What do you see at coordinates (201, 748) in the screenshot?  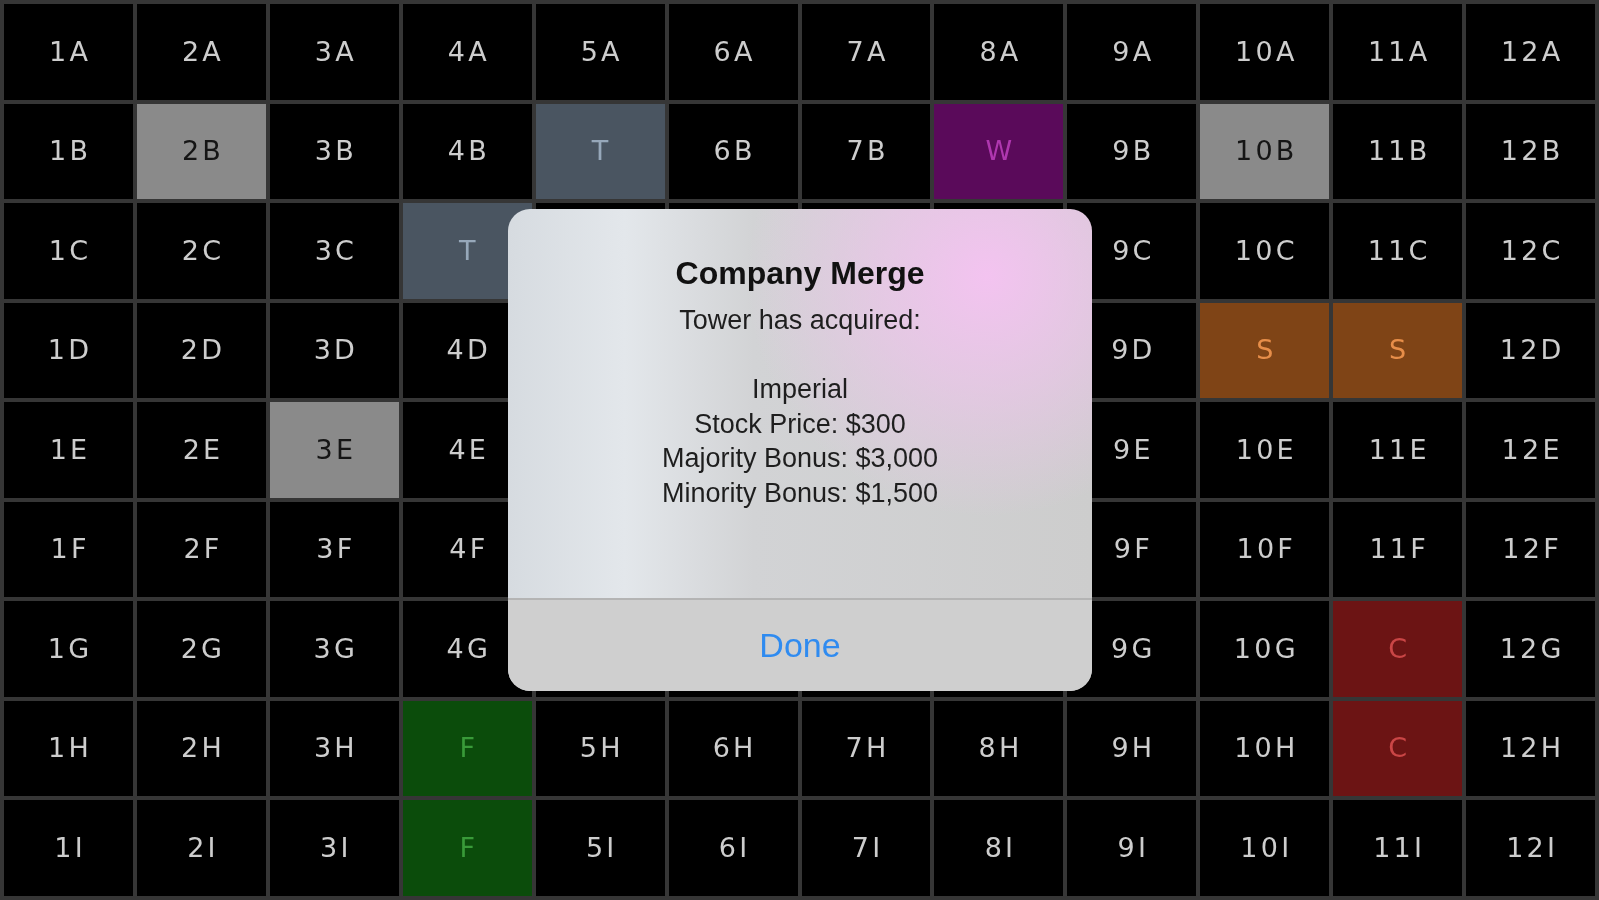 I see `board-tile: 2H` at bounding box center [201, 748].